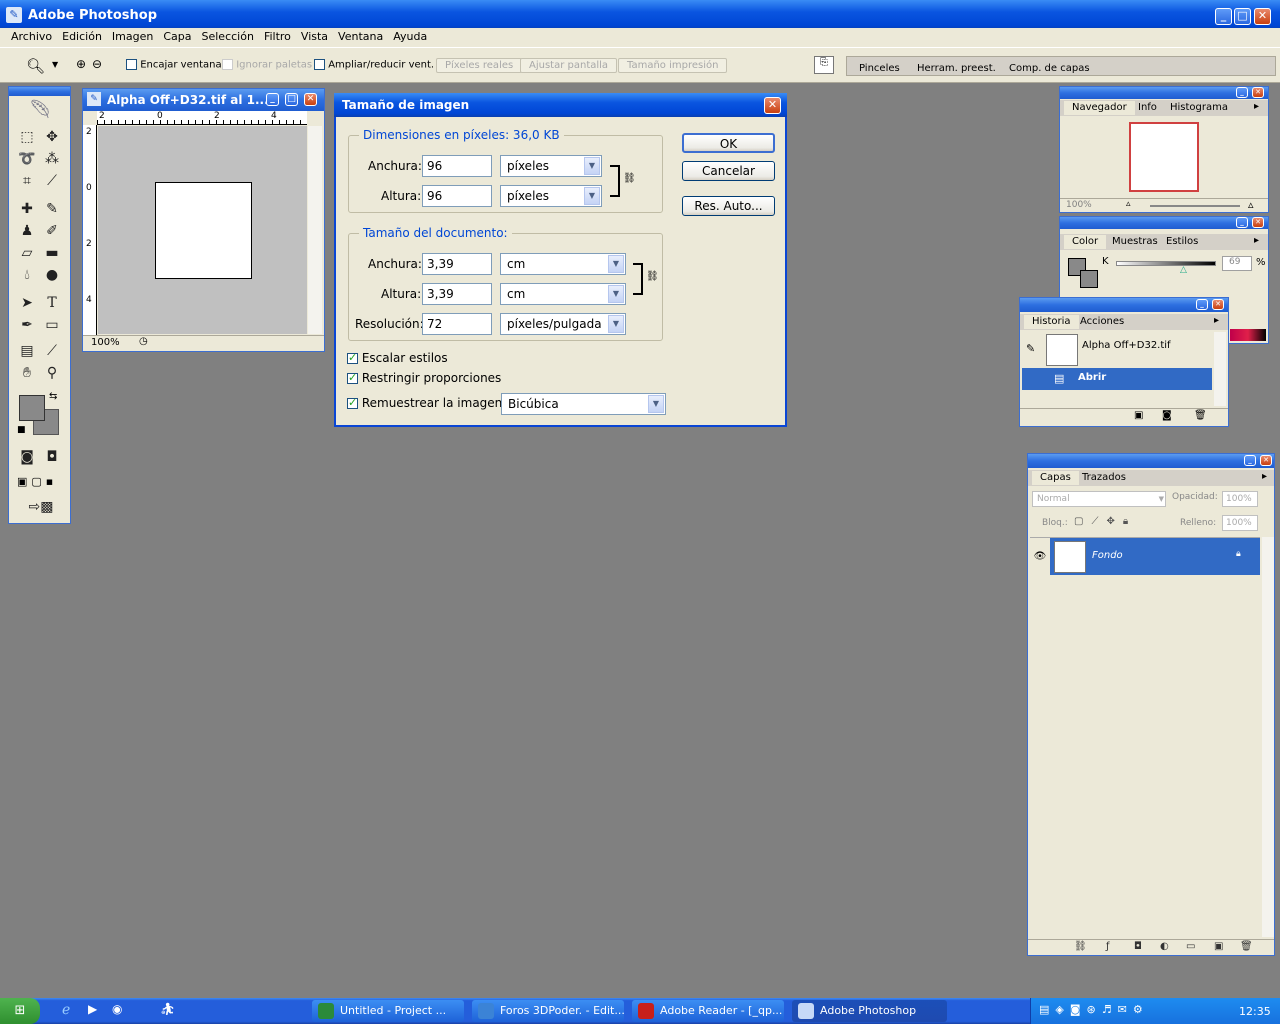 This screenshot has height=1024, width=1280. Describe the element at coordinates (1218, 946) in the screenshot. I see `new-layer-icon: ▣` at that location.